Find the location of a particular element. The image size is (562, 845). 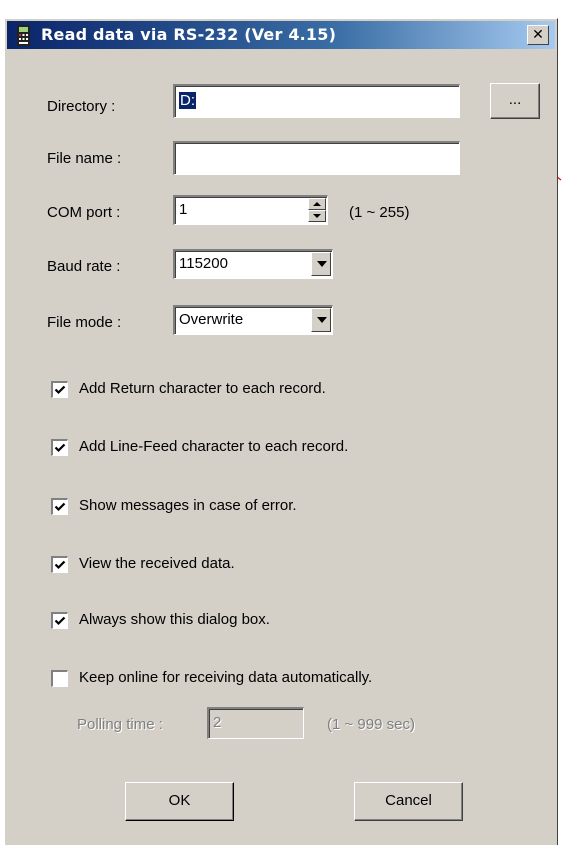

directory-input: D: is located at coordinates (316, 101).